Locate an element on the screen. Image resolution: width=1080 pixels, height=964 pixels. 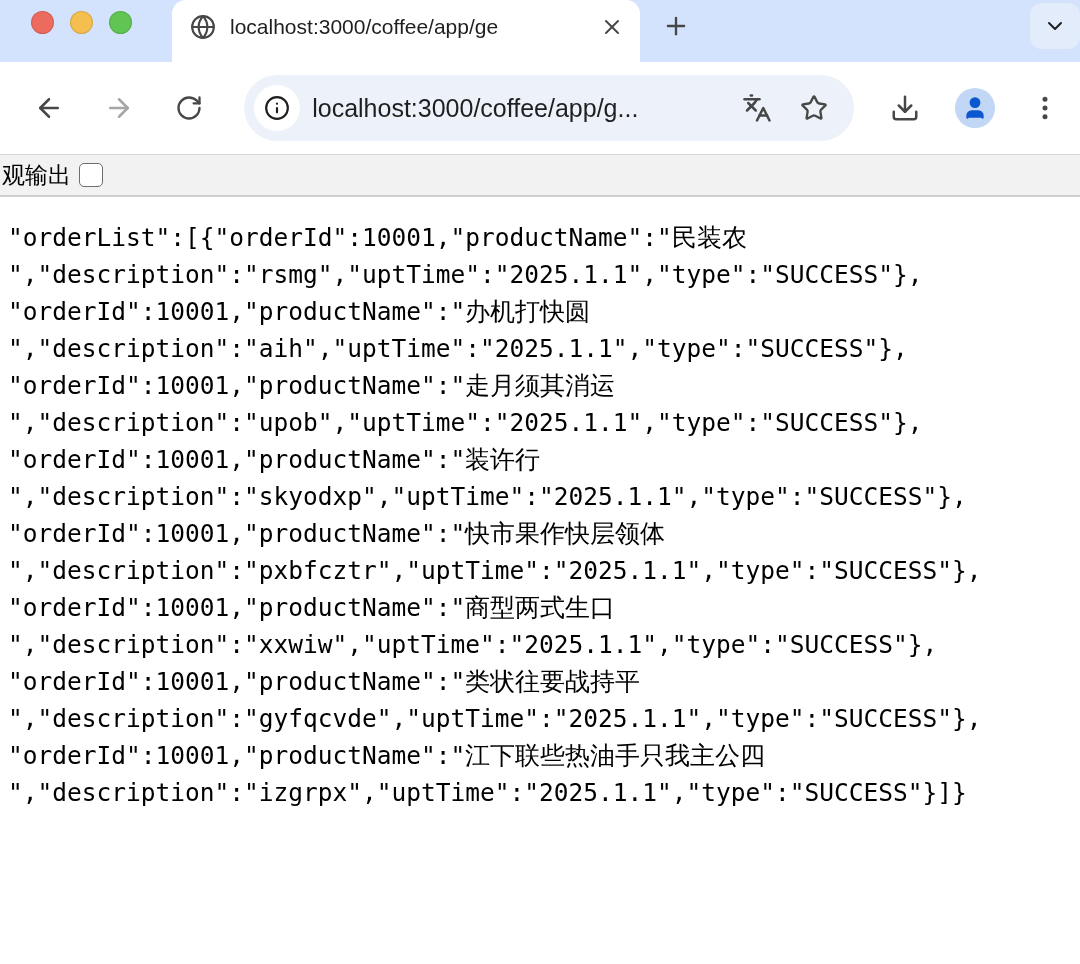
json-text-line: "orderId":10001,"productName":"商型两式生口 is located at coordinates (312, 608).